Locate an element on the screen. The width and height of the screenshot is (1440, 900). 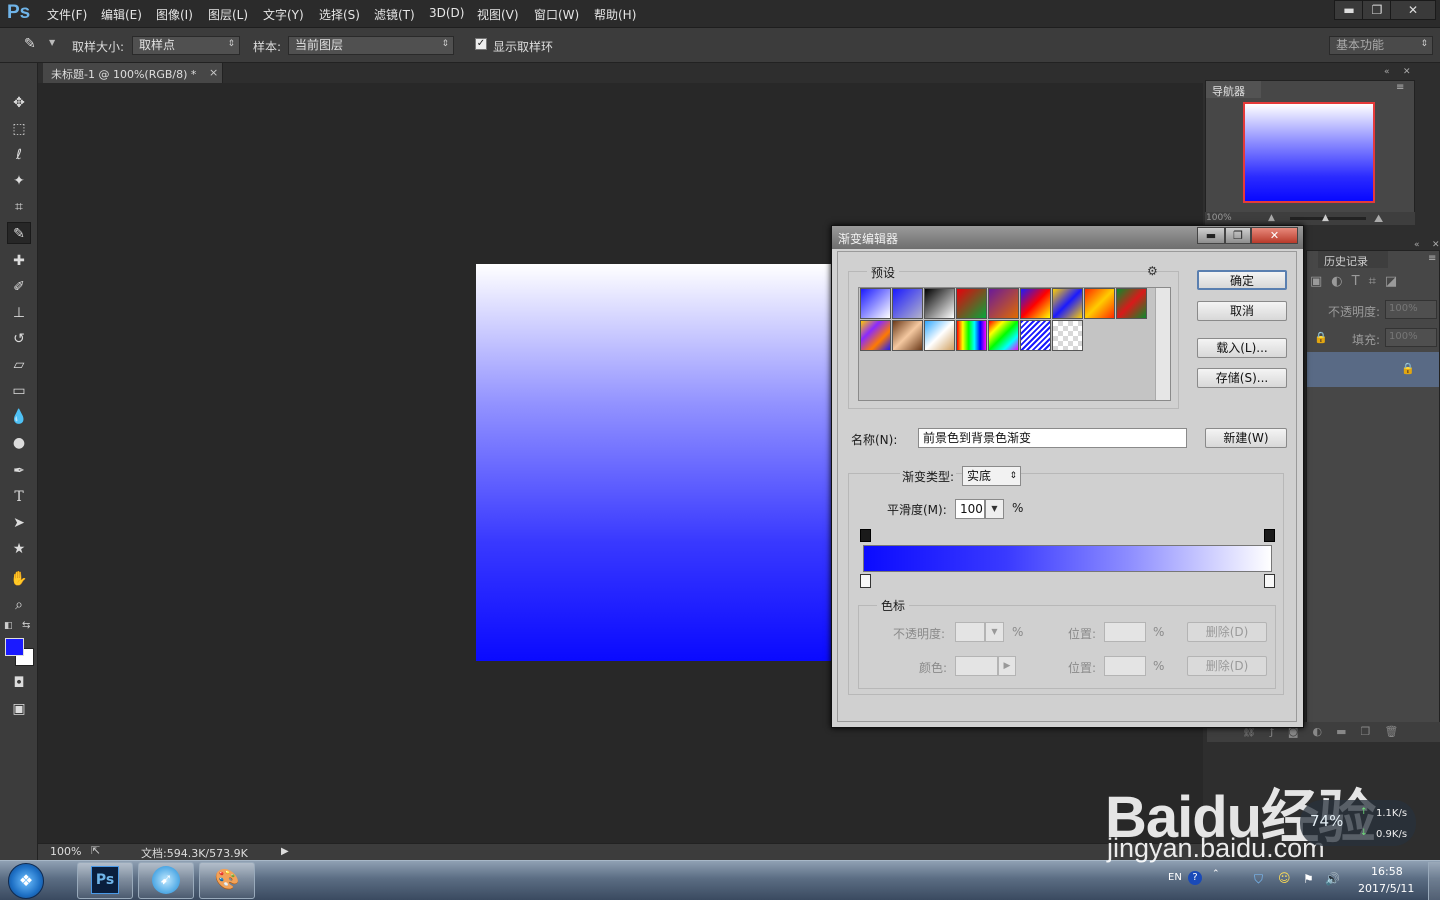
zoom-tool-icon: ⌕ is located at coordinates (19, 605).